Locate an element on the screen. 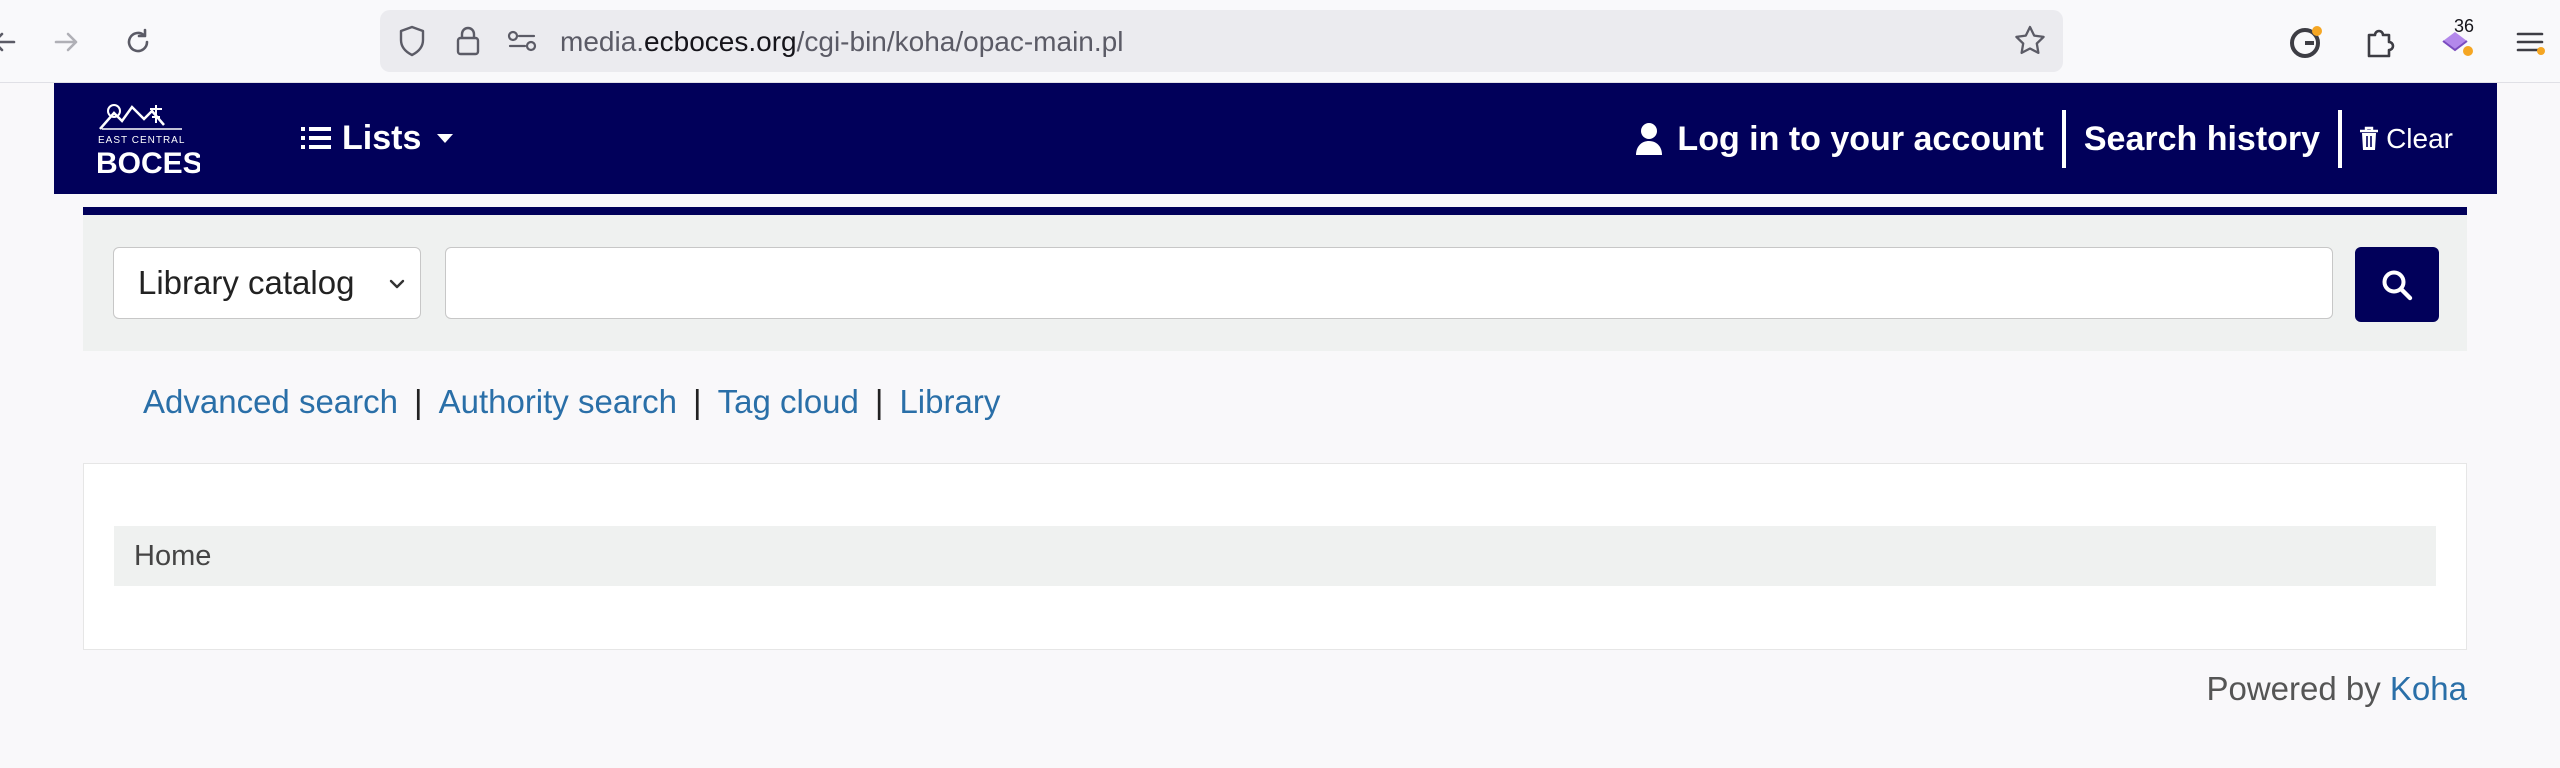 Image resolution: width=2560 pixels, height=768 pixels. account-sync-icon is located at coordinates (2306, 42).